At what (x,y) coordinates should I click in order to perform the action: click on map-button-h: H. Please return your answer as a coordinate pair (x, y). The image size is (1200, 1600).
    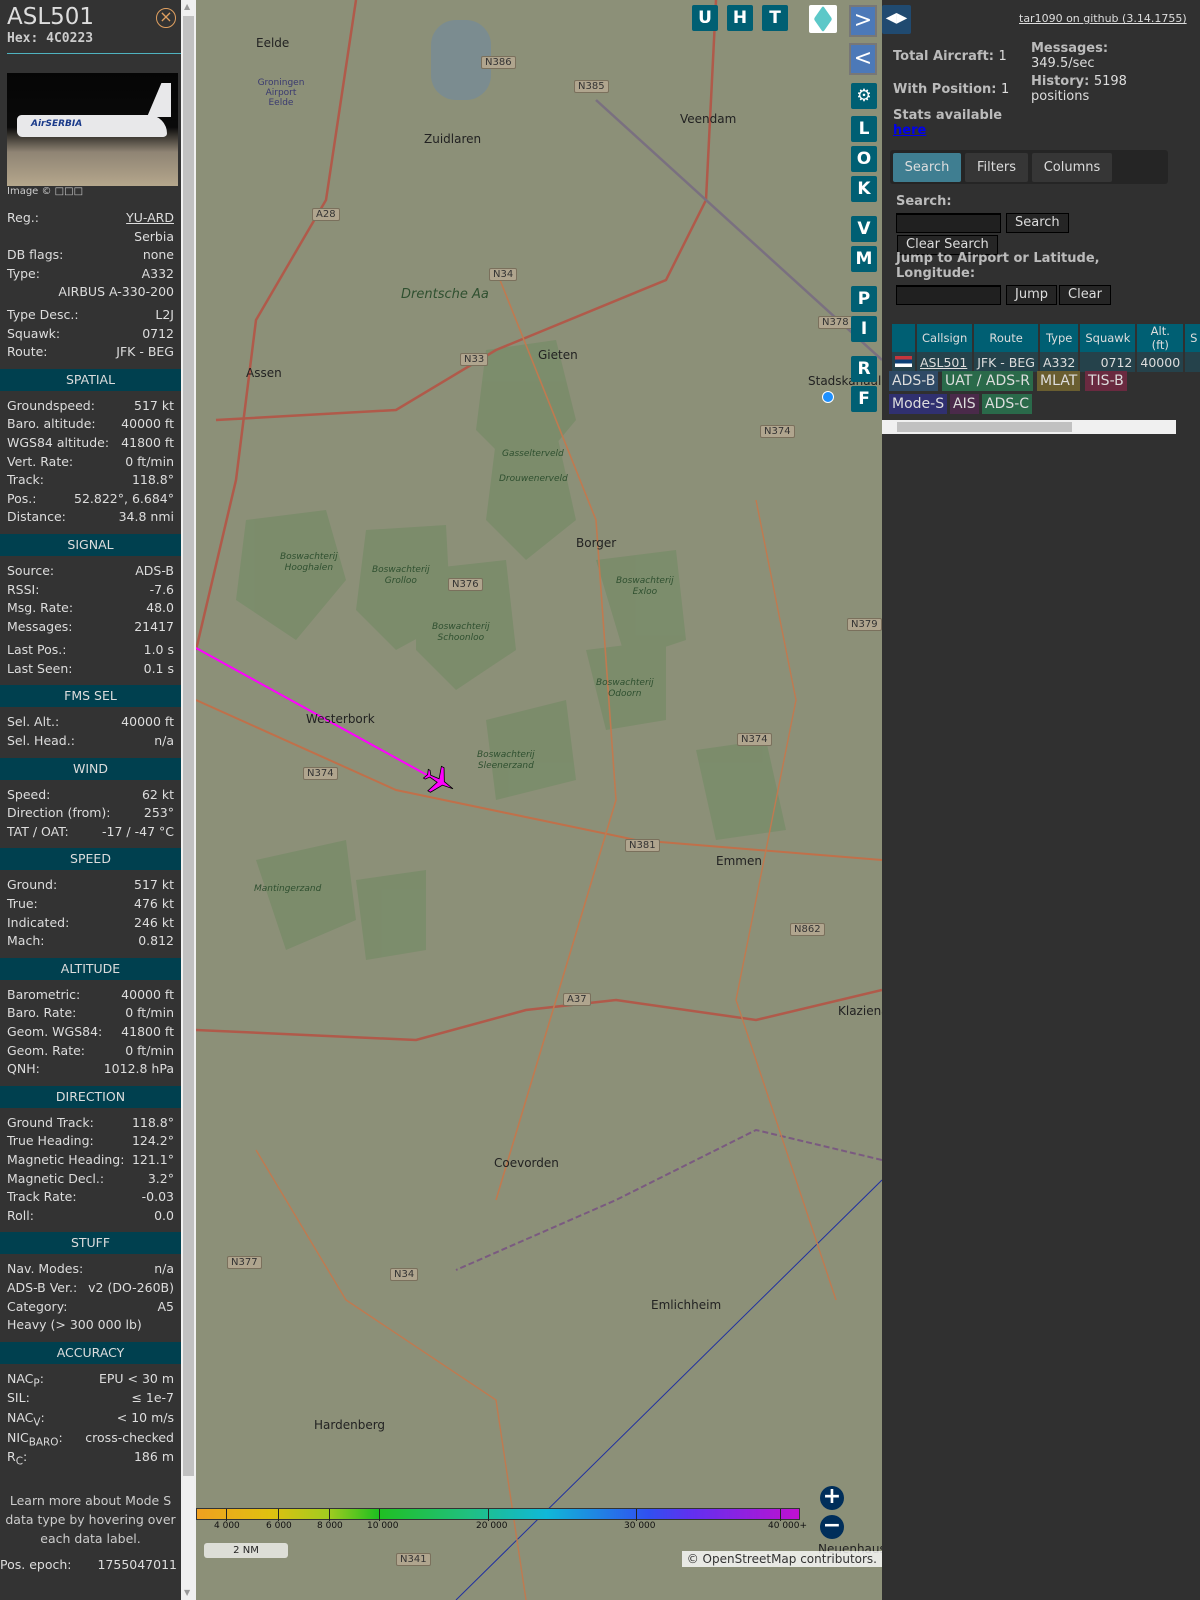
    Looking at the image, I should click on (740, 18).